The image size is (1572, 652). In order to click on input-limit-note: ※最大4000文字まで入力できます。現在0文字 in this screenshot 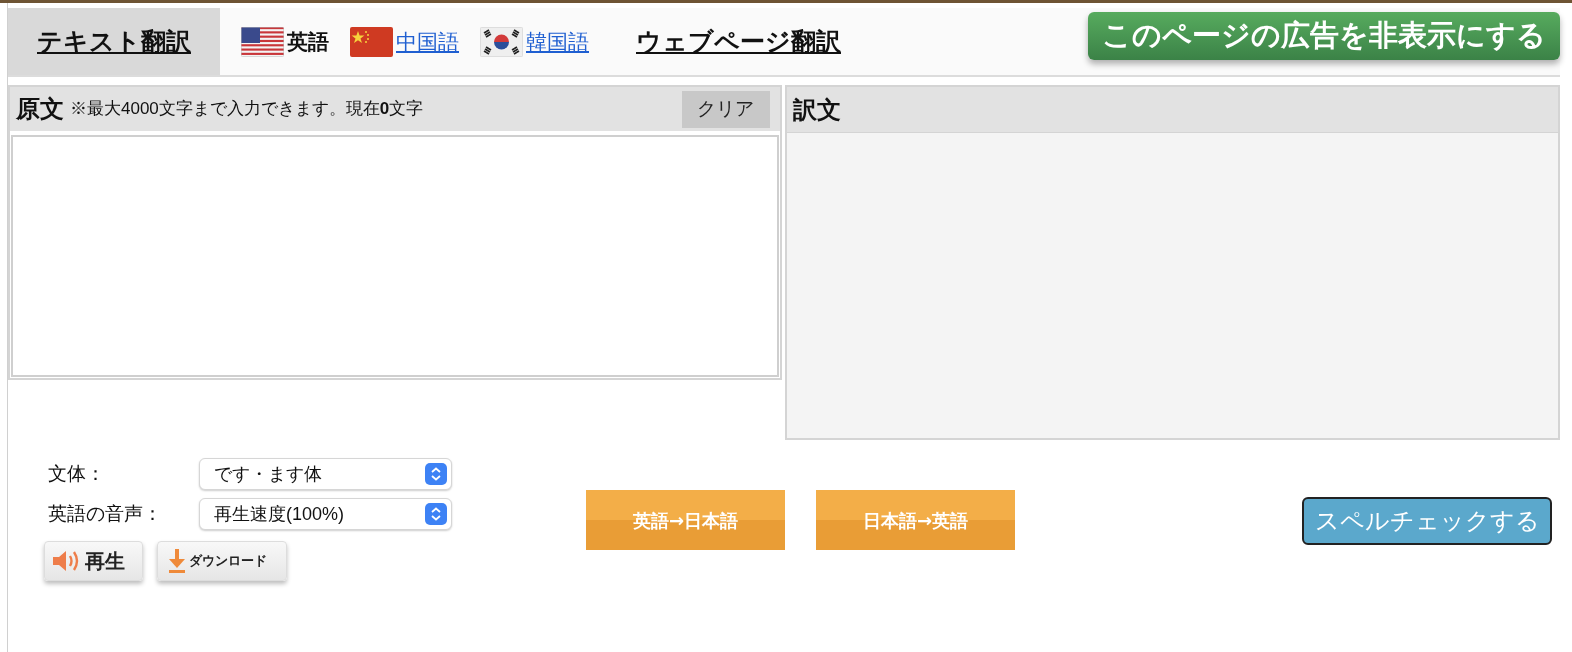, I will do `click(247, 109)`.